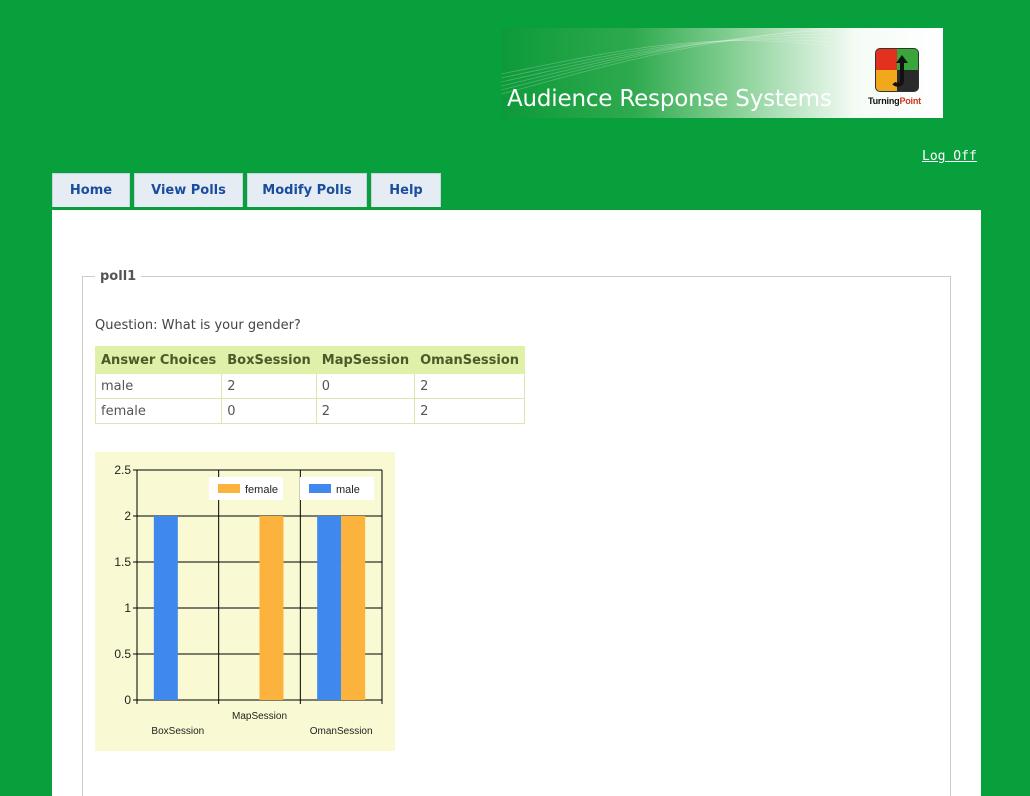  I want to click on table-cell: male, so click(158, 386).